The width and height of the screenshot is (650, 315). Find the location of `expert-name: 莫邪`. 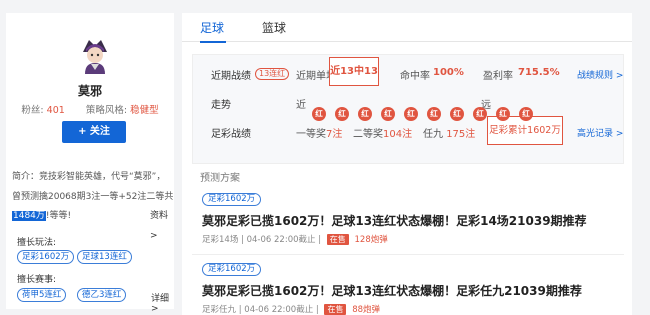

expert-name: 莫邪 is located at coordinates (89, 91).